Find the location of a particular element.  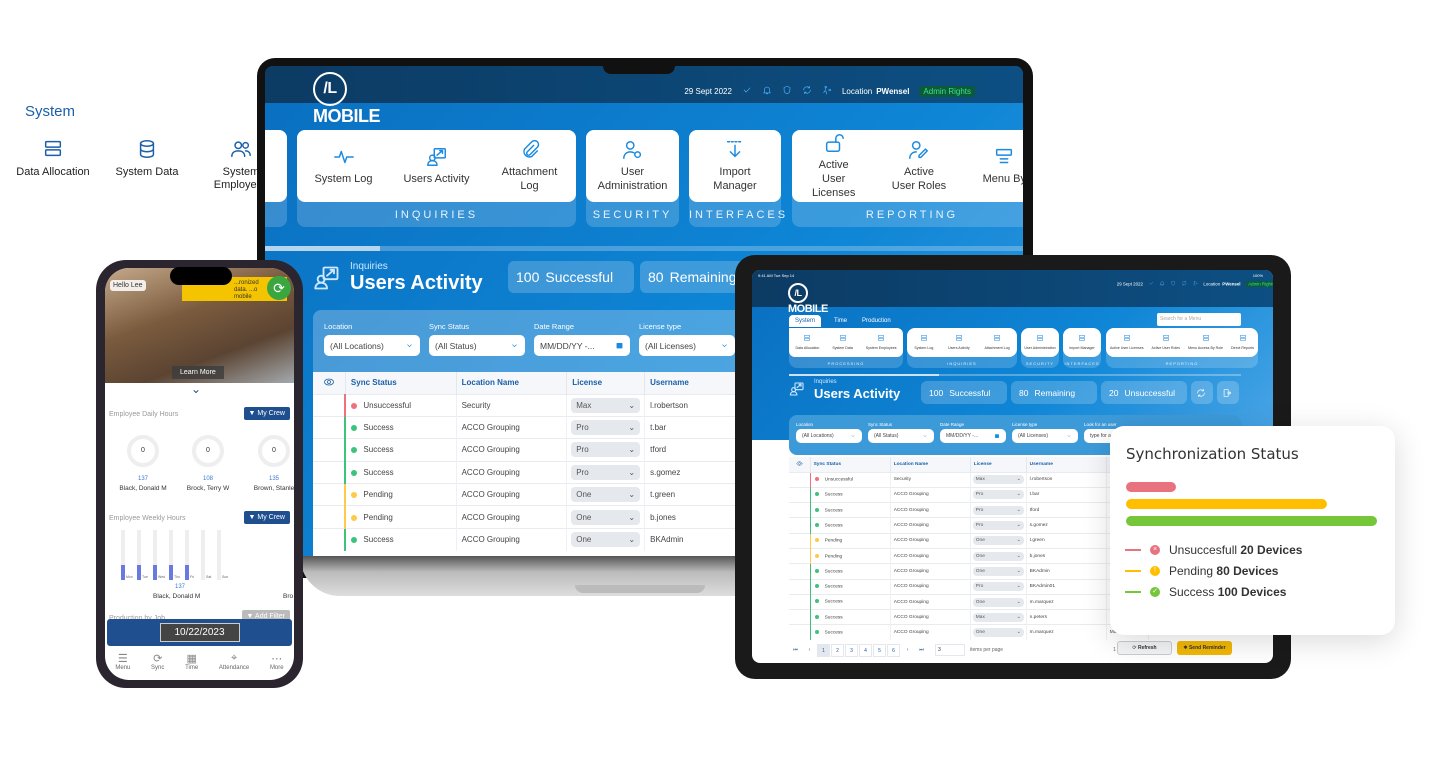

page-button: 3 is located at coordinates (851, 650).